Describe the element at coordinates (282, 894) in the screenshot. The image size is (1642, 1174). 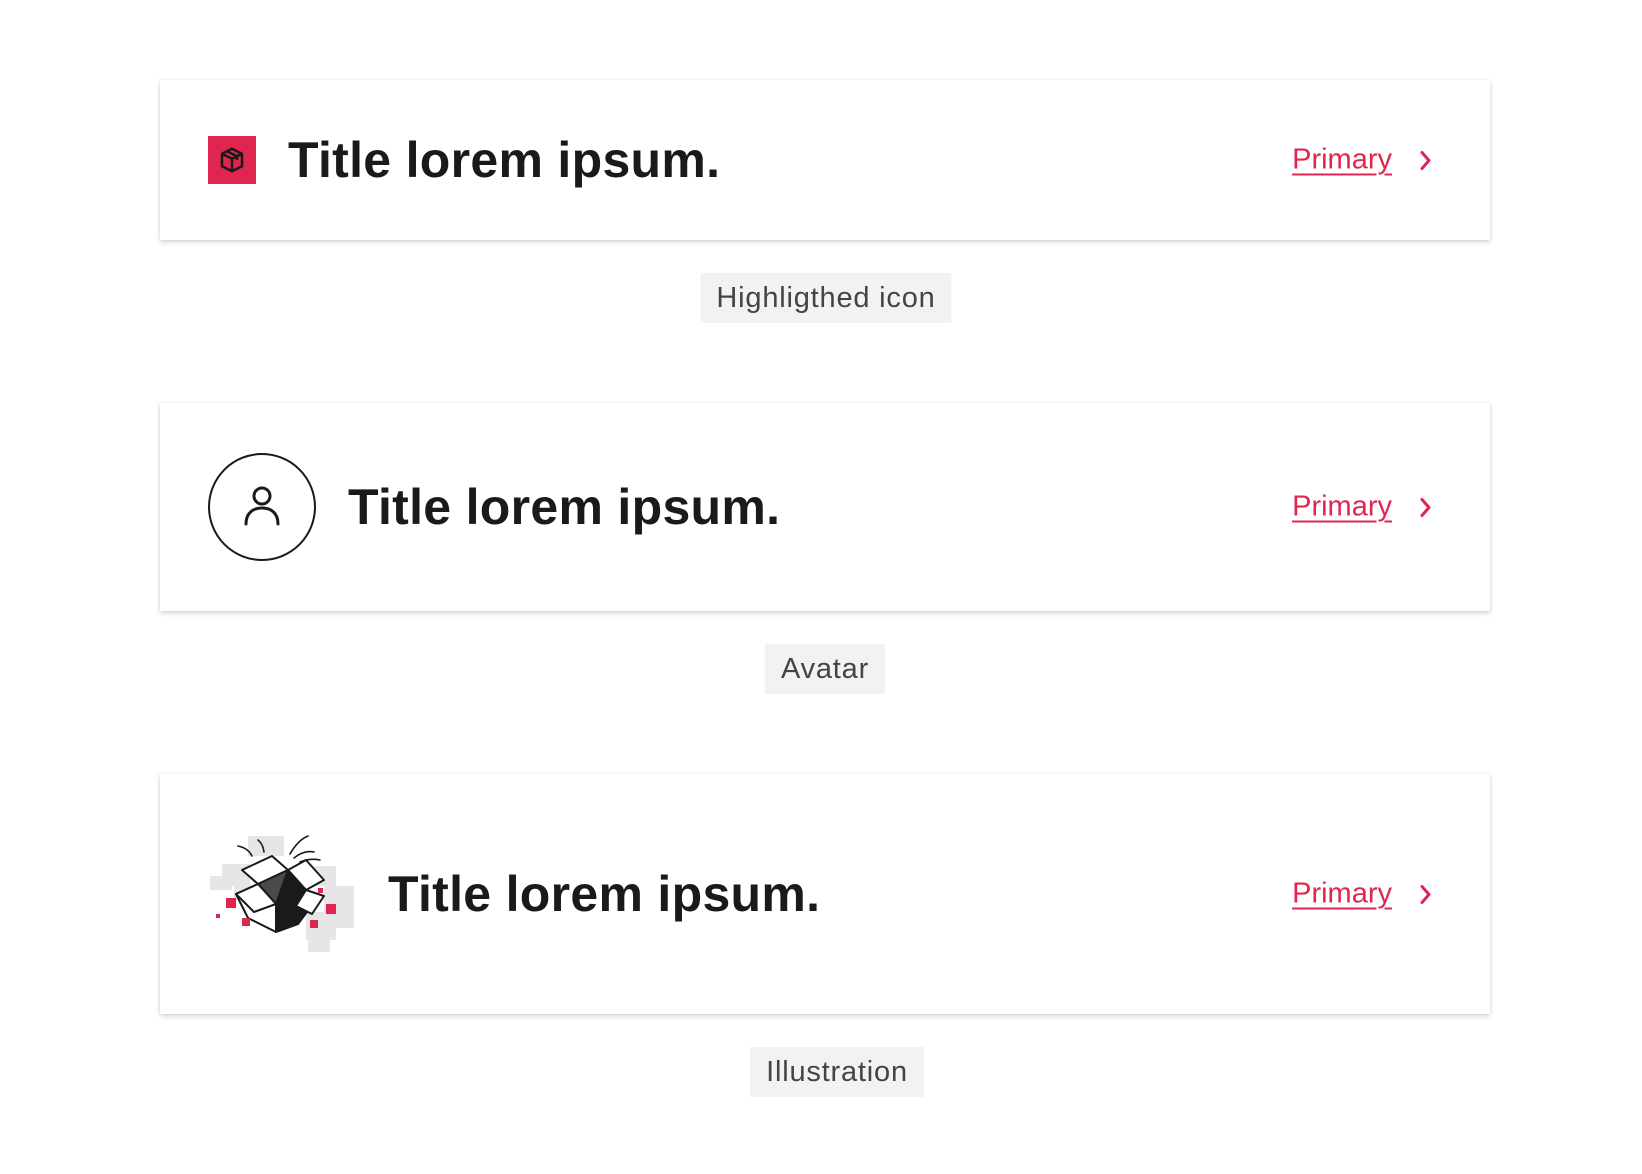
I see `open-box-illustration` at that location.